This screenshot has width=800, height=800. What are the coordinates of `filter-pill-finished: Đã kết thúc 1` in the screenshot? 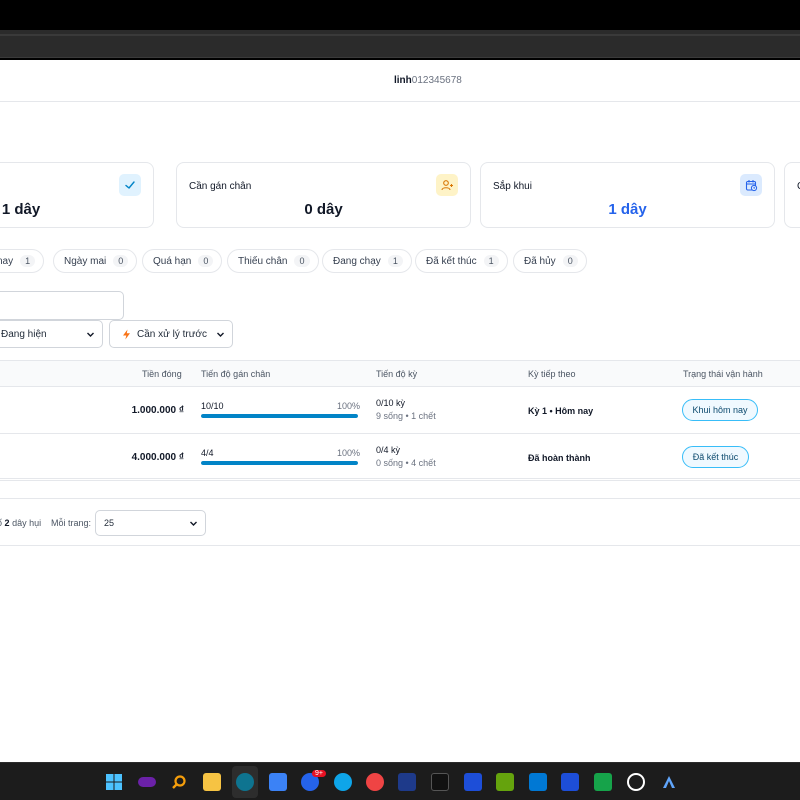 It's located at (461, 261).